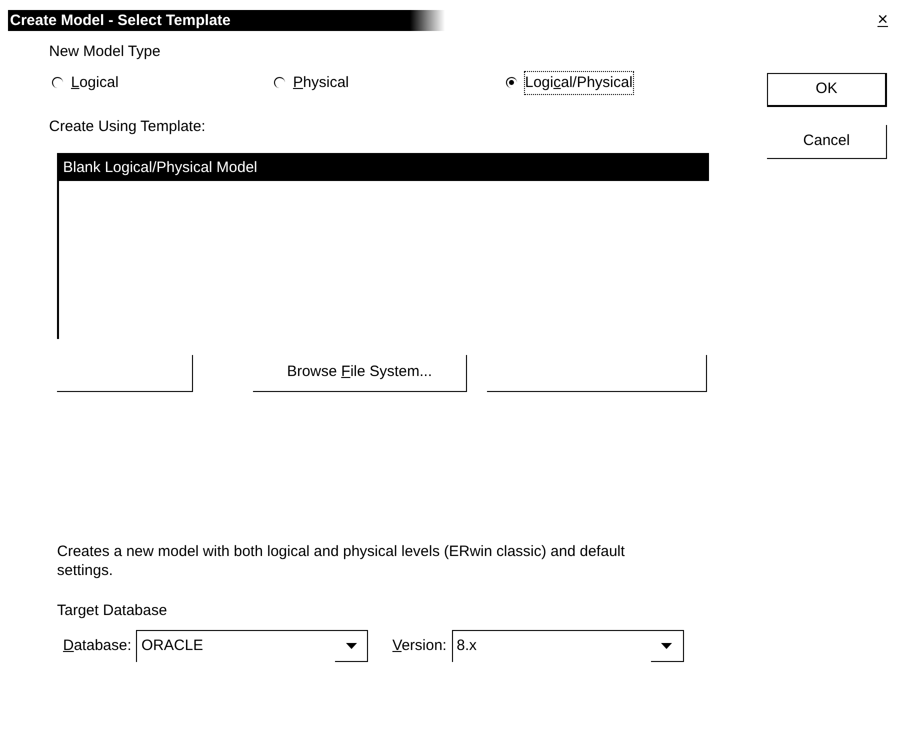 This screenshot has height=751, width=898. Describe the element at coordinates (252, 646) in the screenshot. I see `dropdown-field: ORACLE` at that location.